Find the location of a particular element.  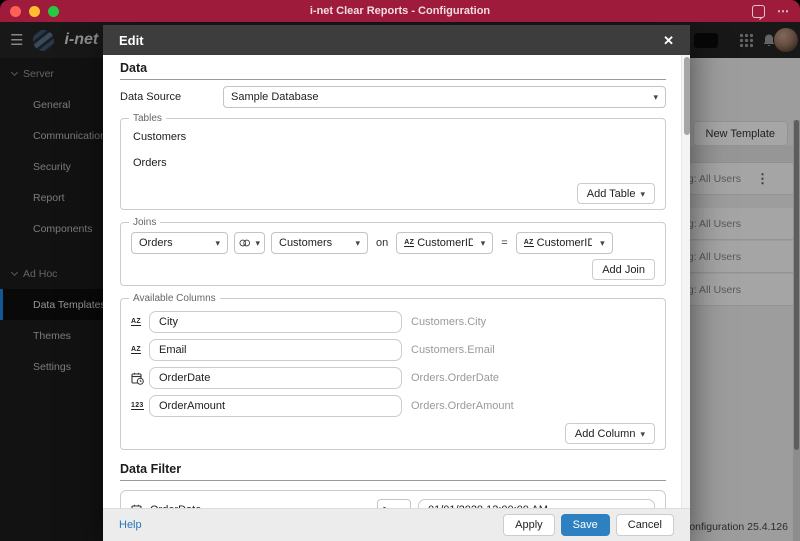

data-source-row: Data Source Sample Database is located at coordinates (393, 97).